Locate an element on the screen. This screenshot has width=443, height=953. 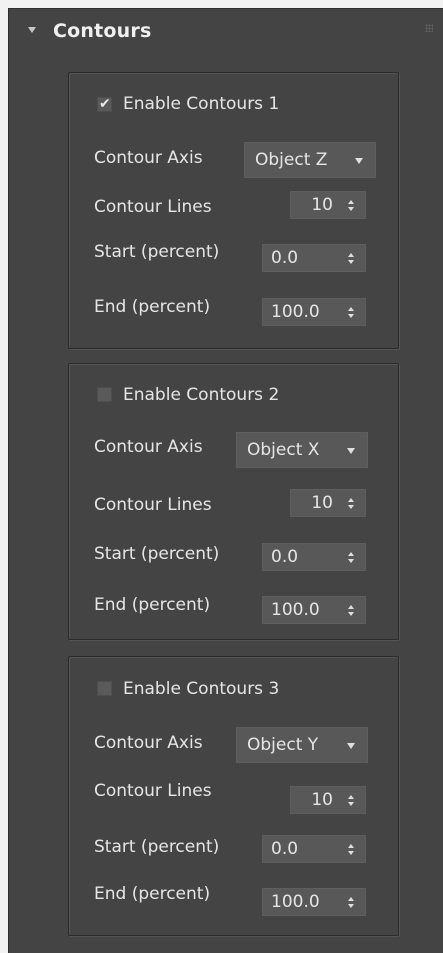
contour-axis-dropdown: Object X is located at coordinates (302, 450).